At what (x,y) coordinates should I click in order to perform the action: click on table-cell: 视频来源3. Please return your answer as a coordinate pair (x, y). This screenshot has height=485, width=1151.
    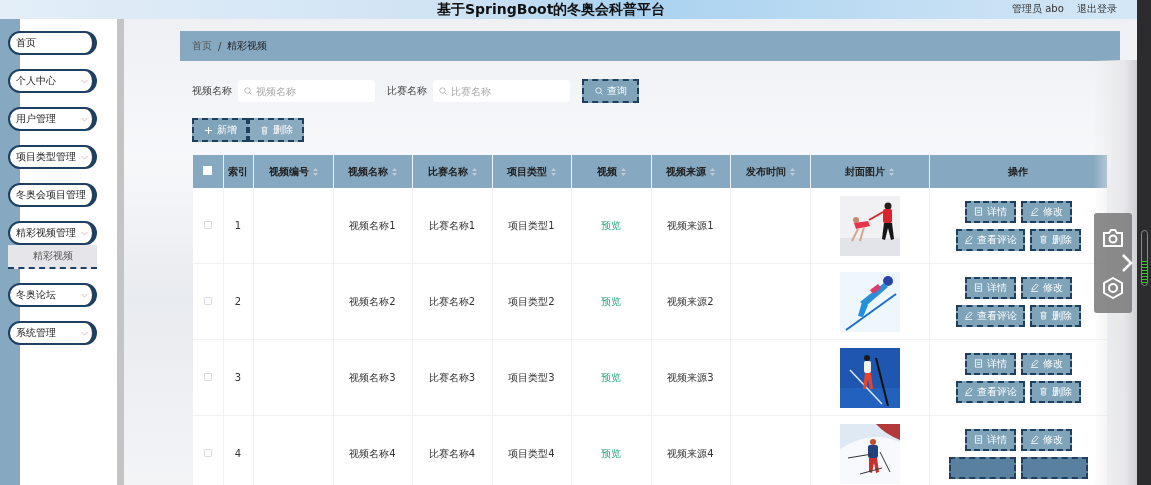
    Looking at the image, I should click on (690, 377).